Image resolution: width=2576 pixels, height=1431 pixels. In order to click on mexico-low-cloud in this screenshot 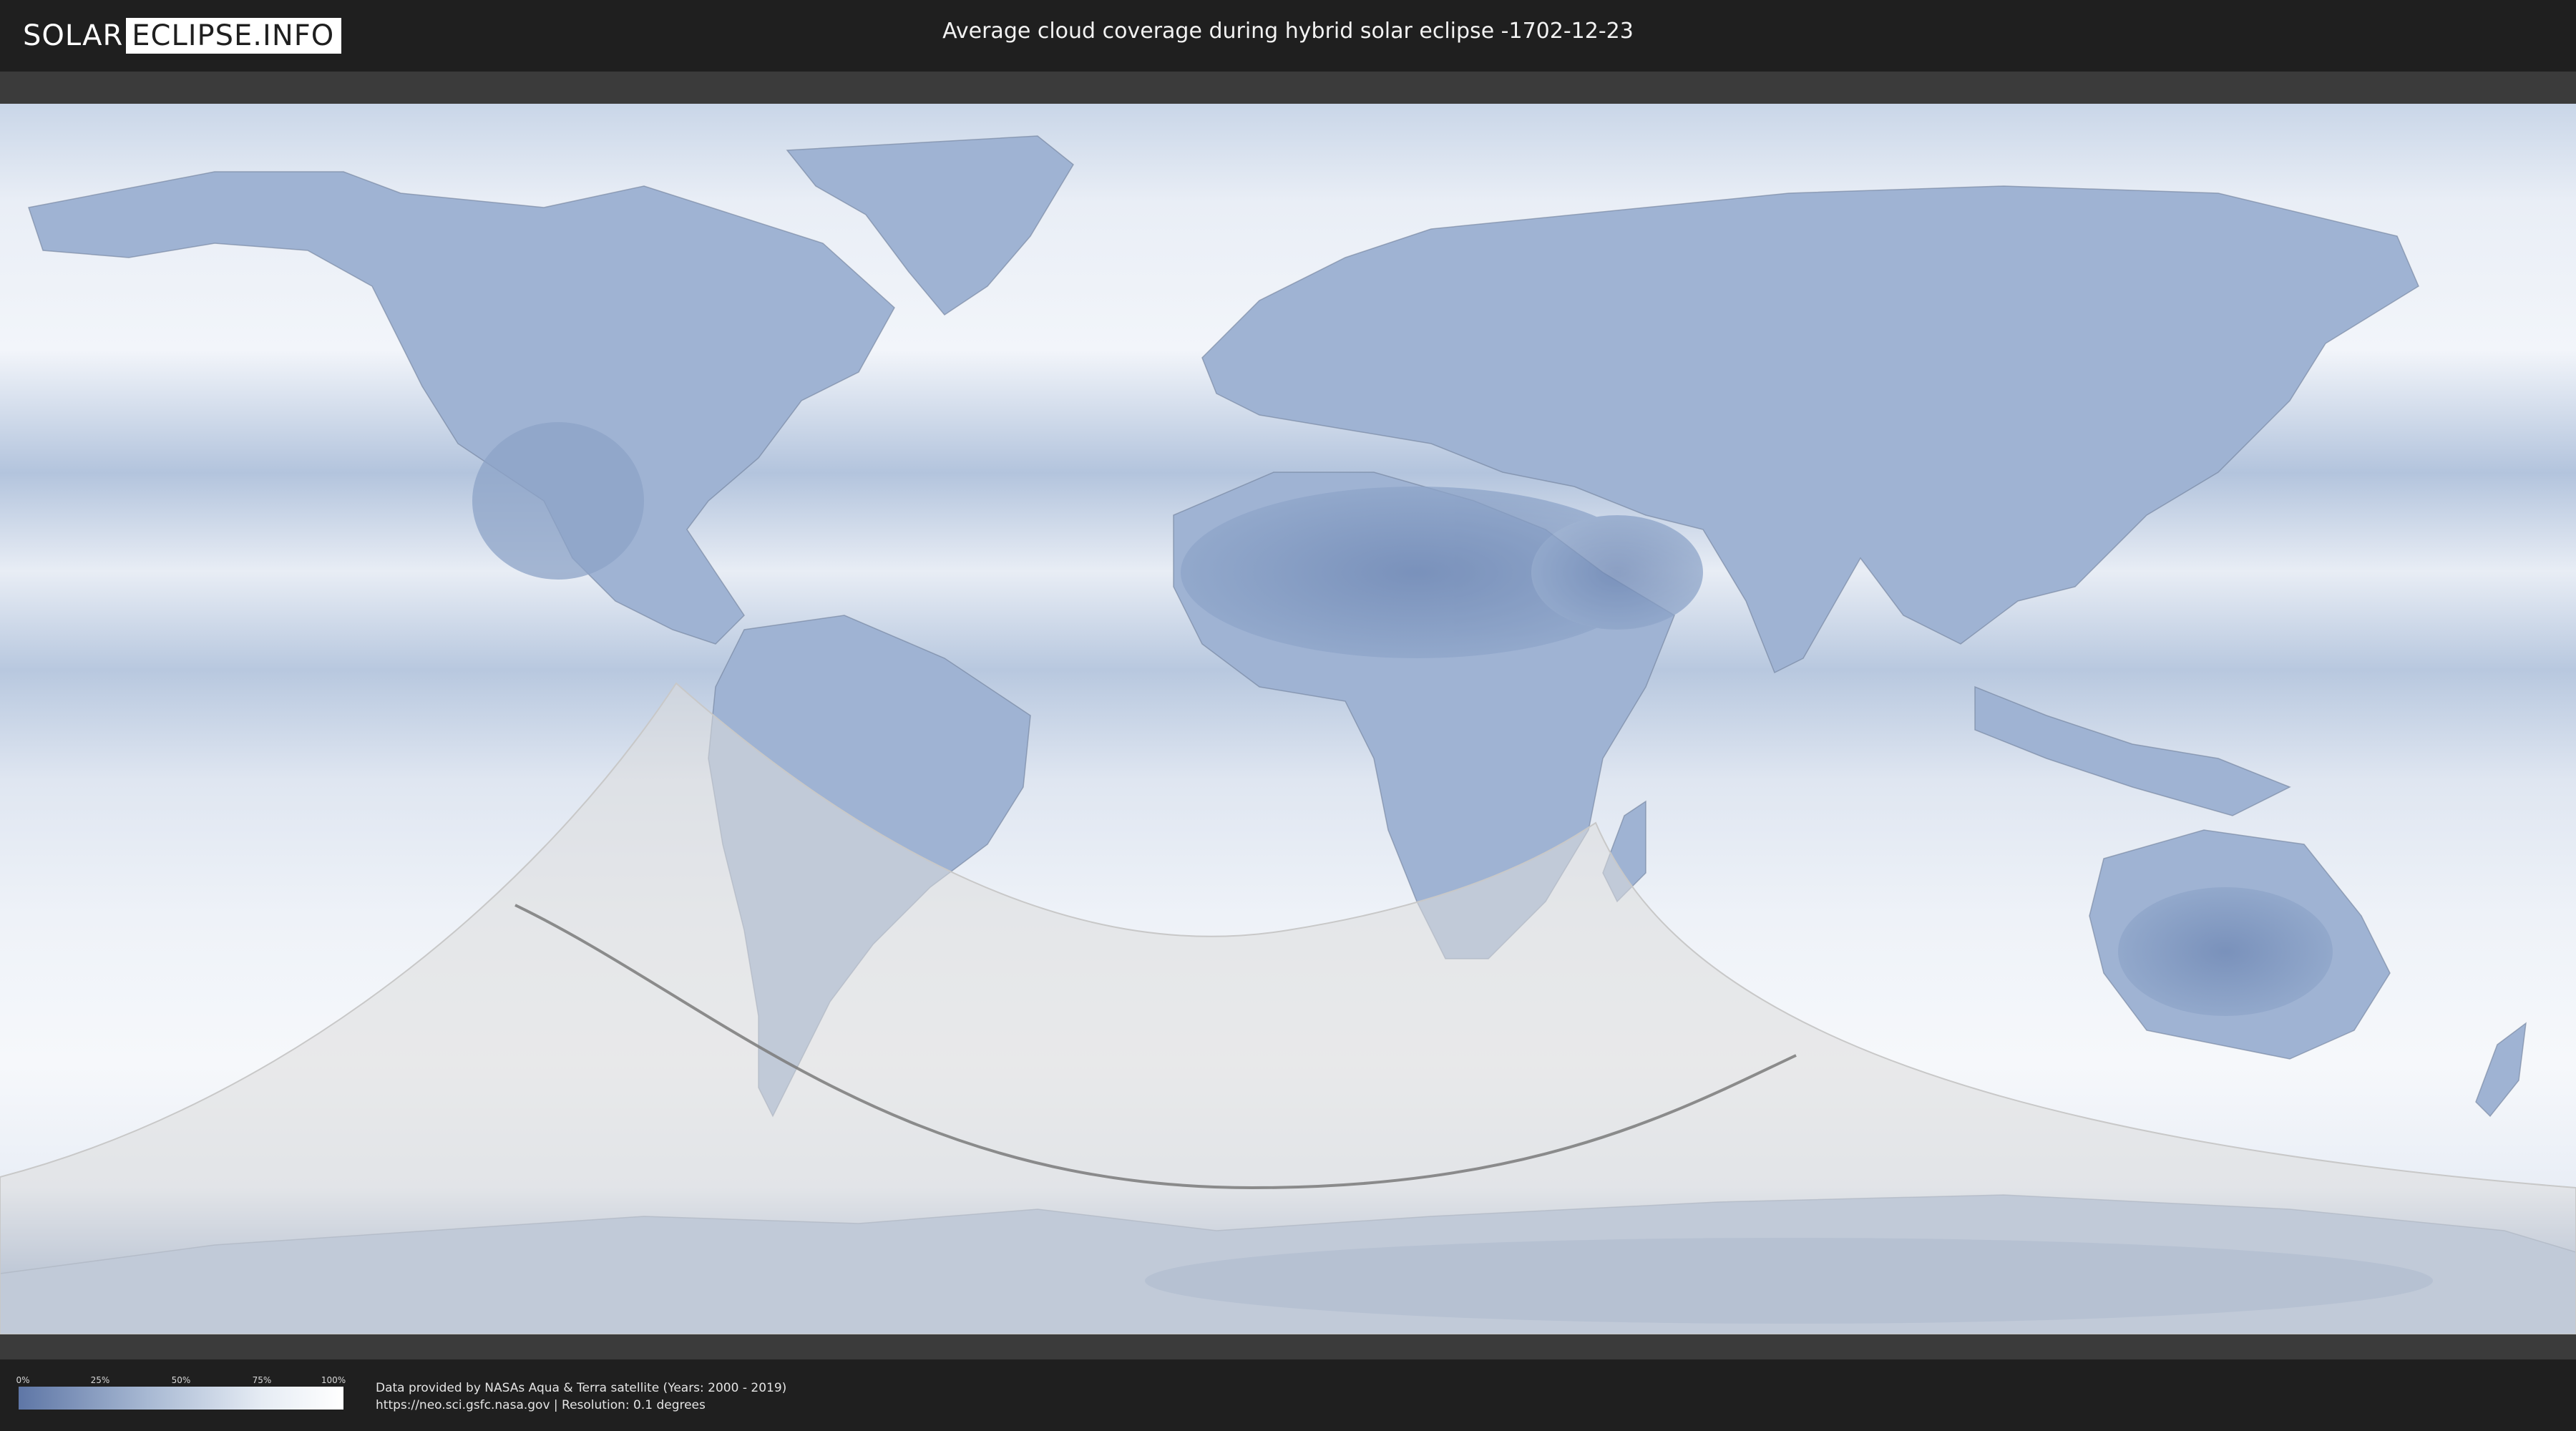, I will do `click(558, 501)`.